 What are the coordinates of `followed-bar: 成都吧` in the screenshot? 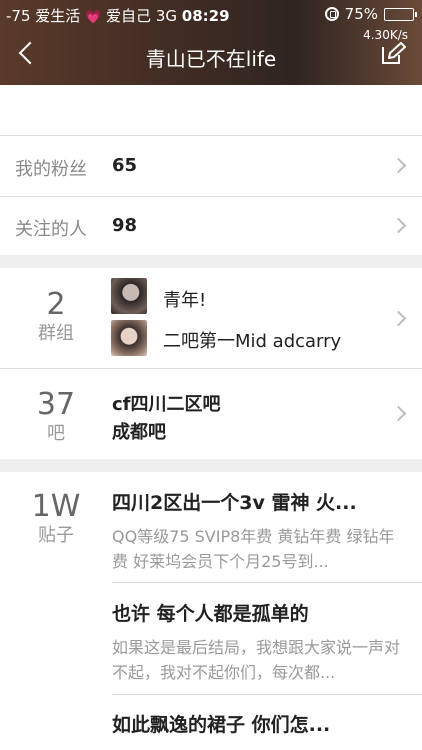 It's located at (139, 432).